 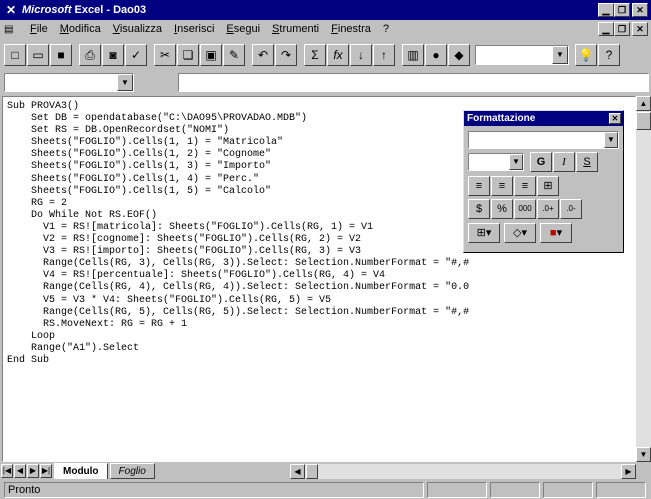 What do you see at coordinates (413, 55) in the screenshot?
I see `chart-wizard-icon: ▥` at bounding box center [413, 55].